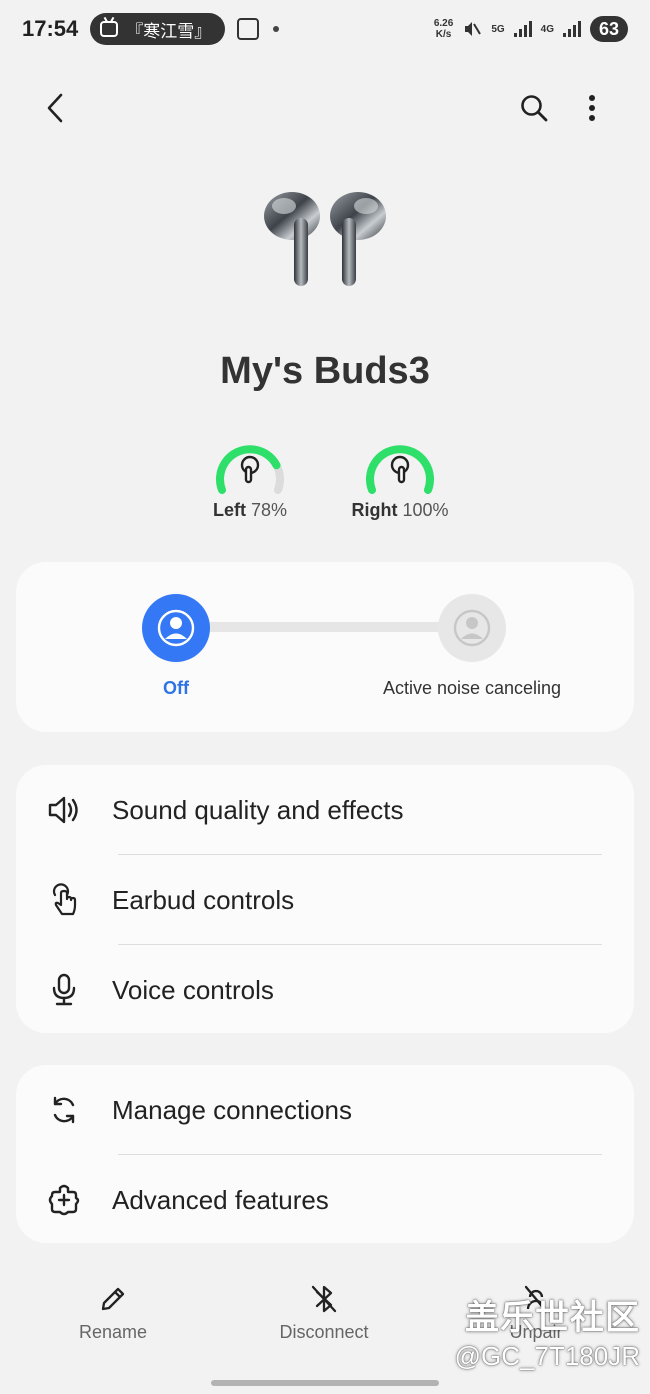 This screenshot has height=1394, width=650. I want to click on battery-indicator: 63, so click(609, 29).